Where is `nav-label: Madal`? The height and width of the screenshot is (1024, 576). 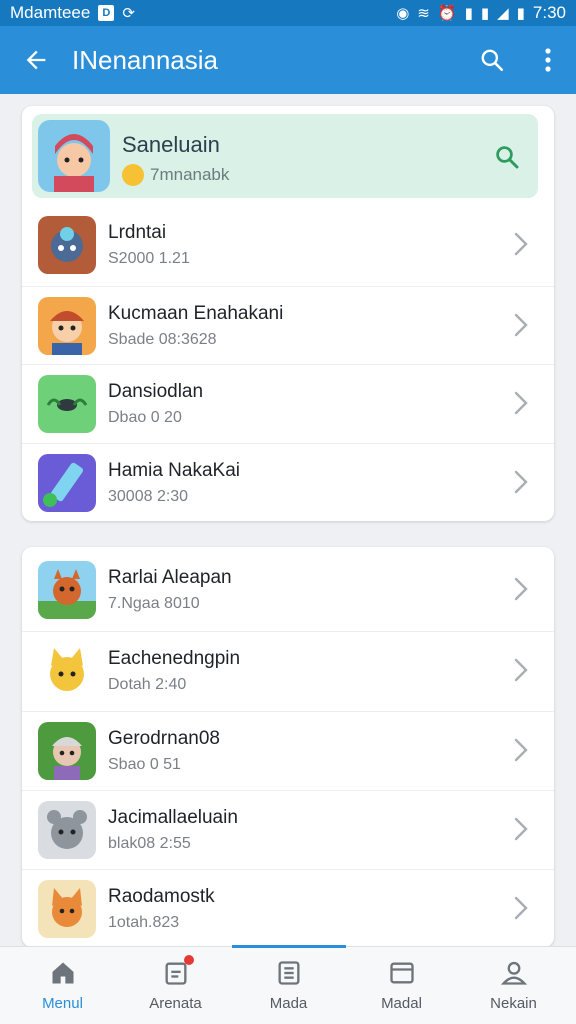
nav-label: Madal is located at coordinates (401, 1003).